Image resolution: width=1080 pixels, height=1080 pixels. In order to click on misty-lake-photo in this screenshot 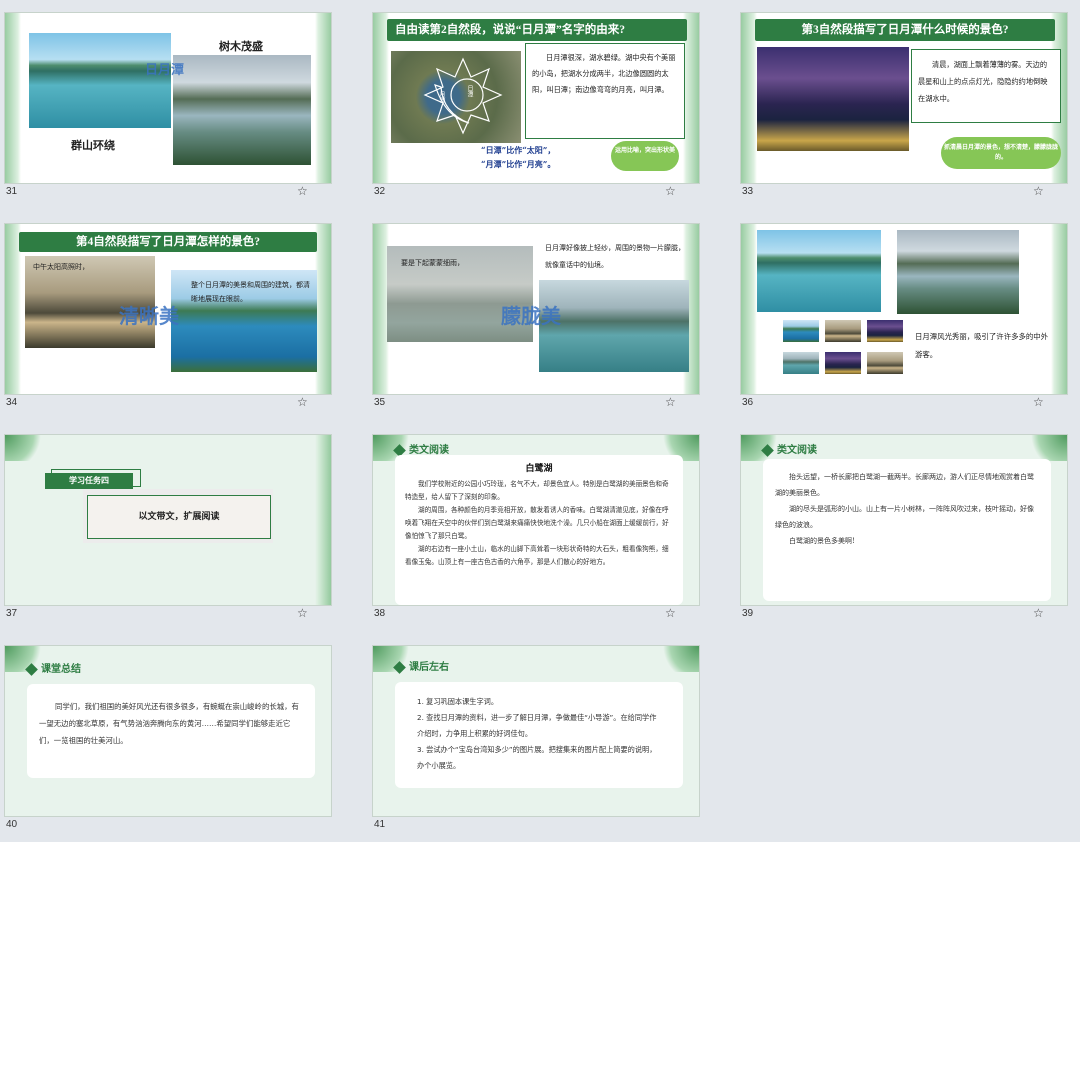, I will do `click(614, 326)`.